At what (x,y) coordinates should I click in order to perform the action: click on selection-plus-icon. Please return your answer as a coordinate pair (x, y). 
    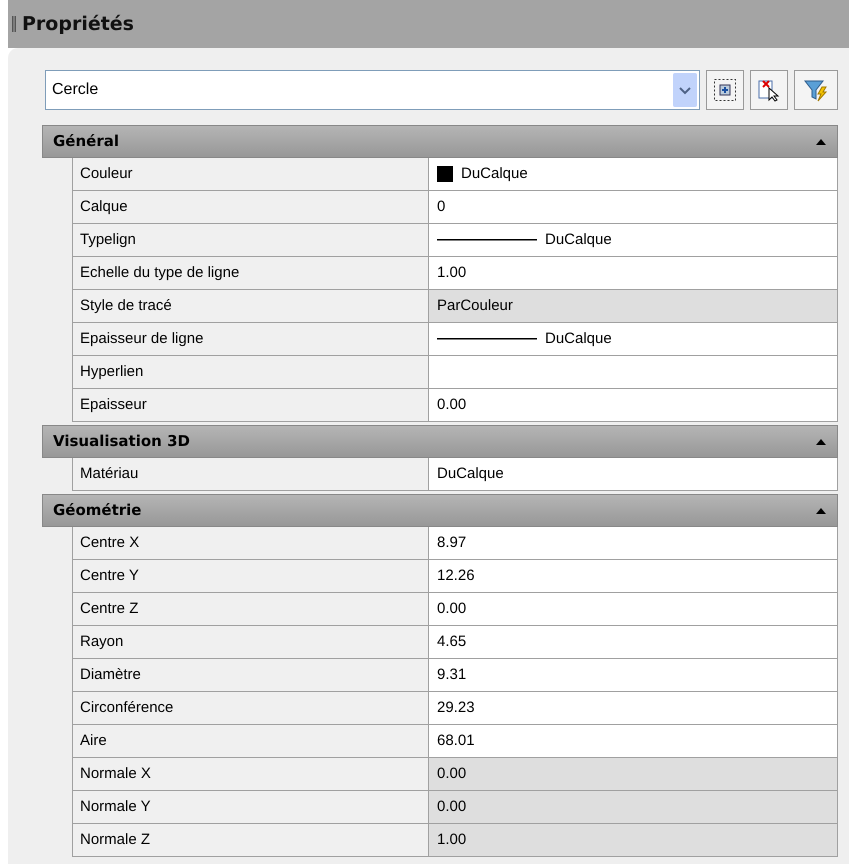
    Looking at the image, I should click on (725, 90).